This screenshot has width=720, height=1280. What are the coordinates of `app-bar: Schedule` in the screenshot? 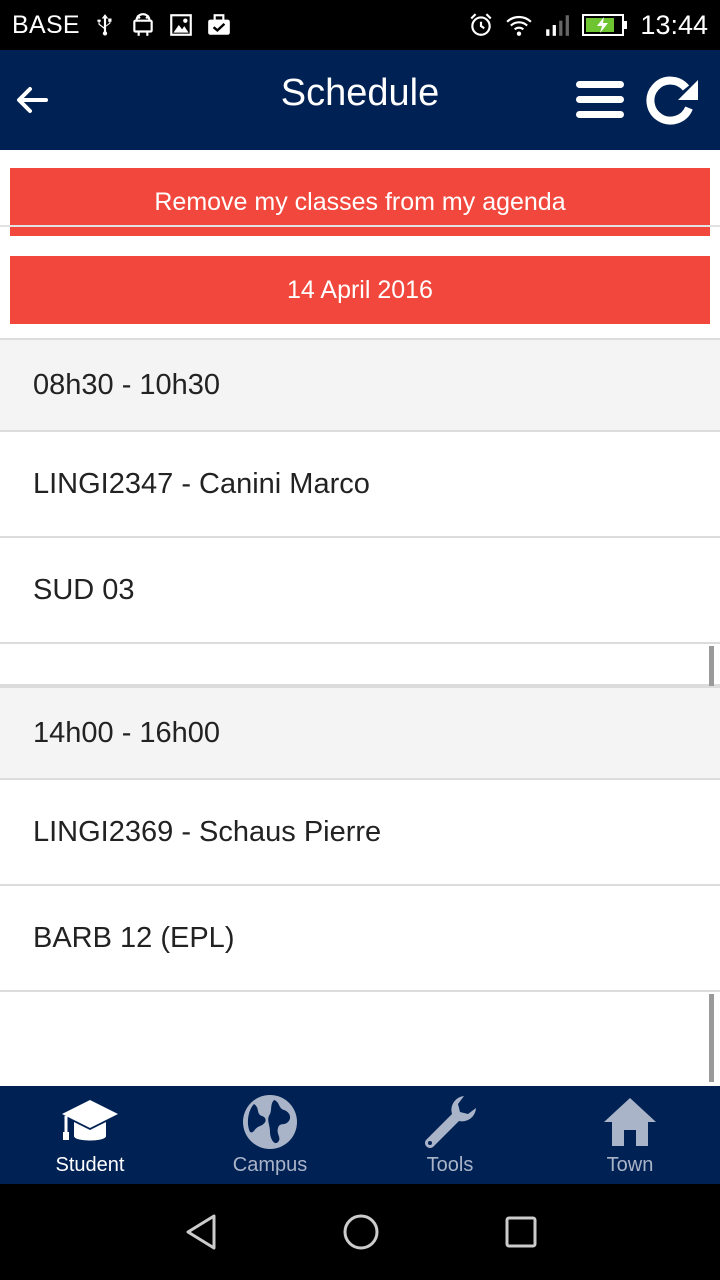 It's located at (360, 100).